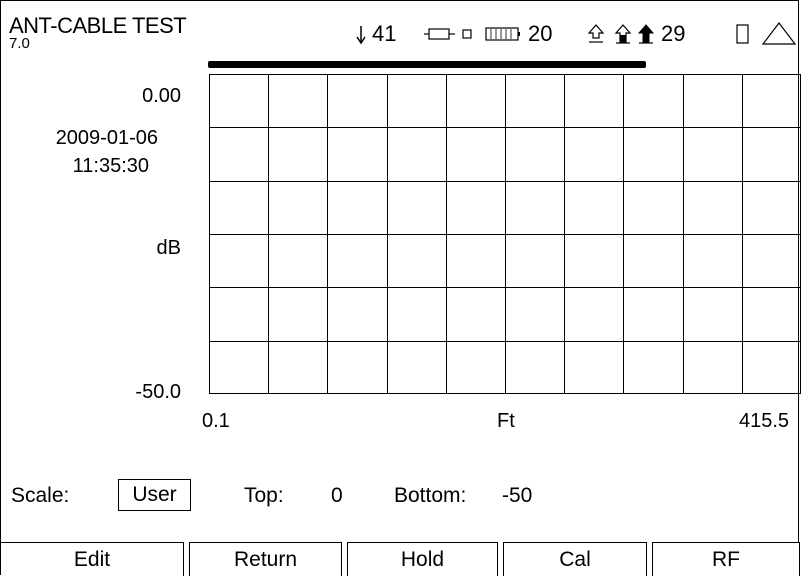 This screenshot has height=576, width=801. I want to click on battery-value: 20, so click(540, 33).